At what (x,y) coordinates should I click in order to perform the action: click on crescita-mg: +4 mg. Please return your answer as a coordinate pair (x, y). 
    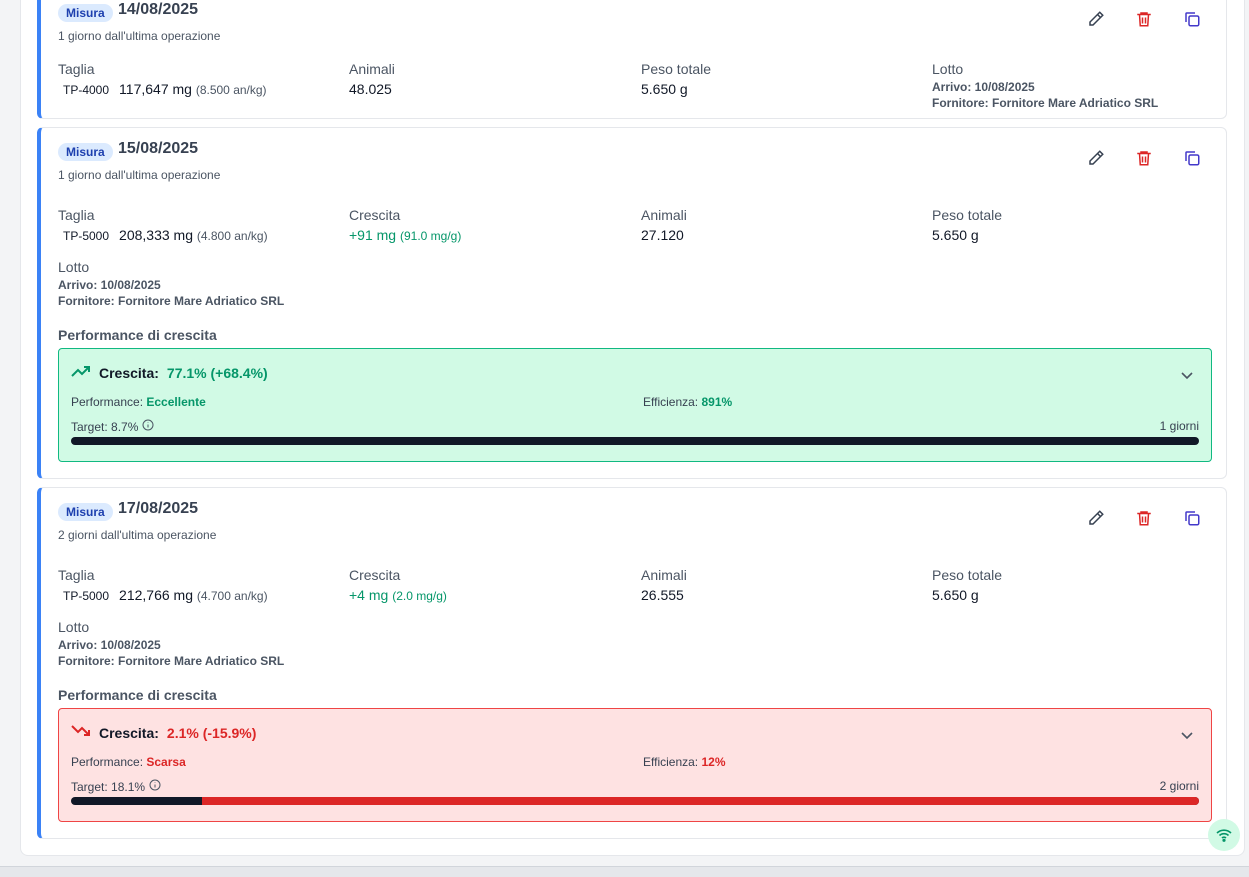
    Looking at the image, I should click on (369, 595).